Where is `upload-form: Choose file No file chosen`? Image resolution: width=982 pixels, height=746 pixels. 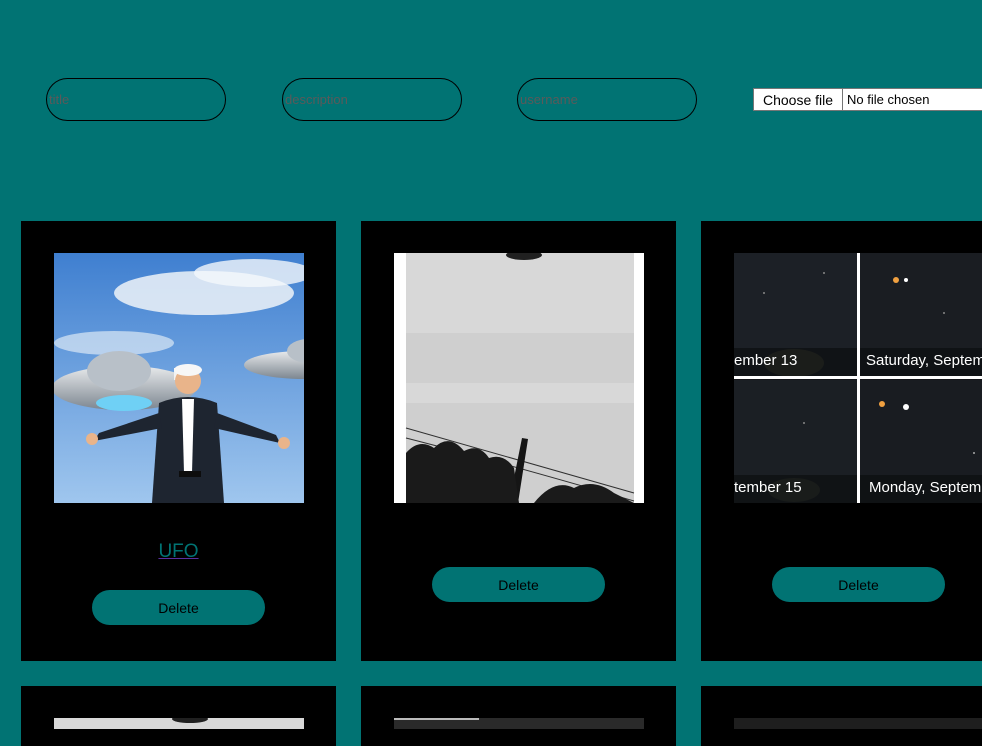
upload-form: Choose file No file chosen is located at coordinates (514, 99).